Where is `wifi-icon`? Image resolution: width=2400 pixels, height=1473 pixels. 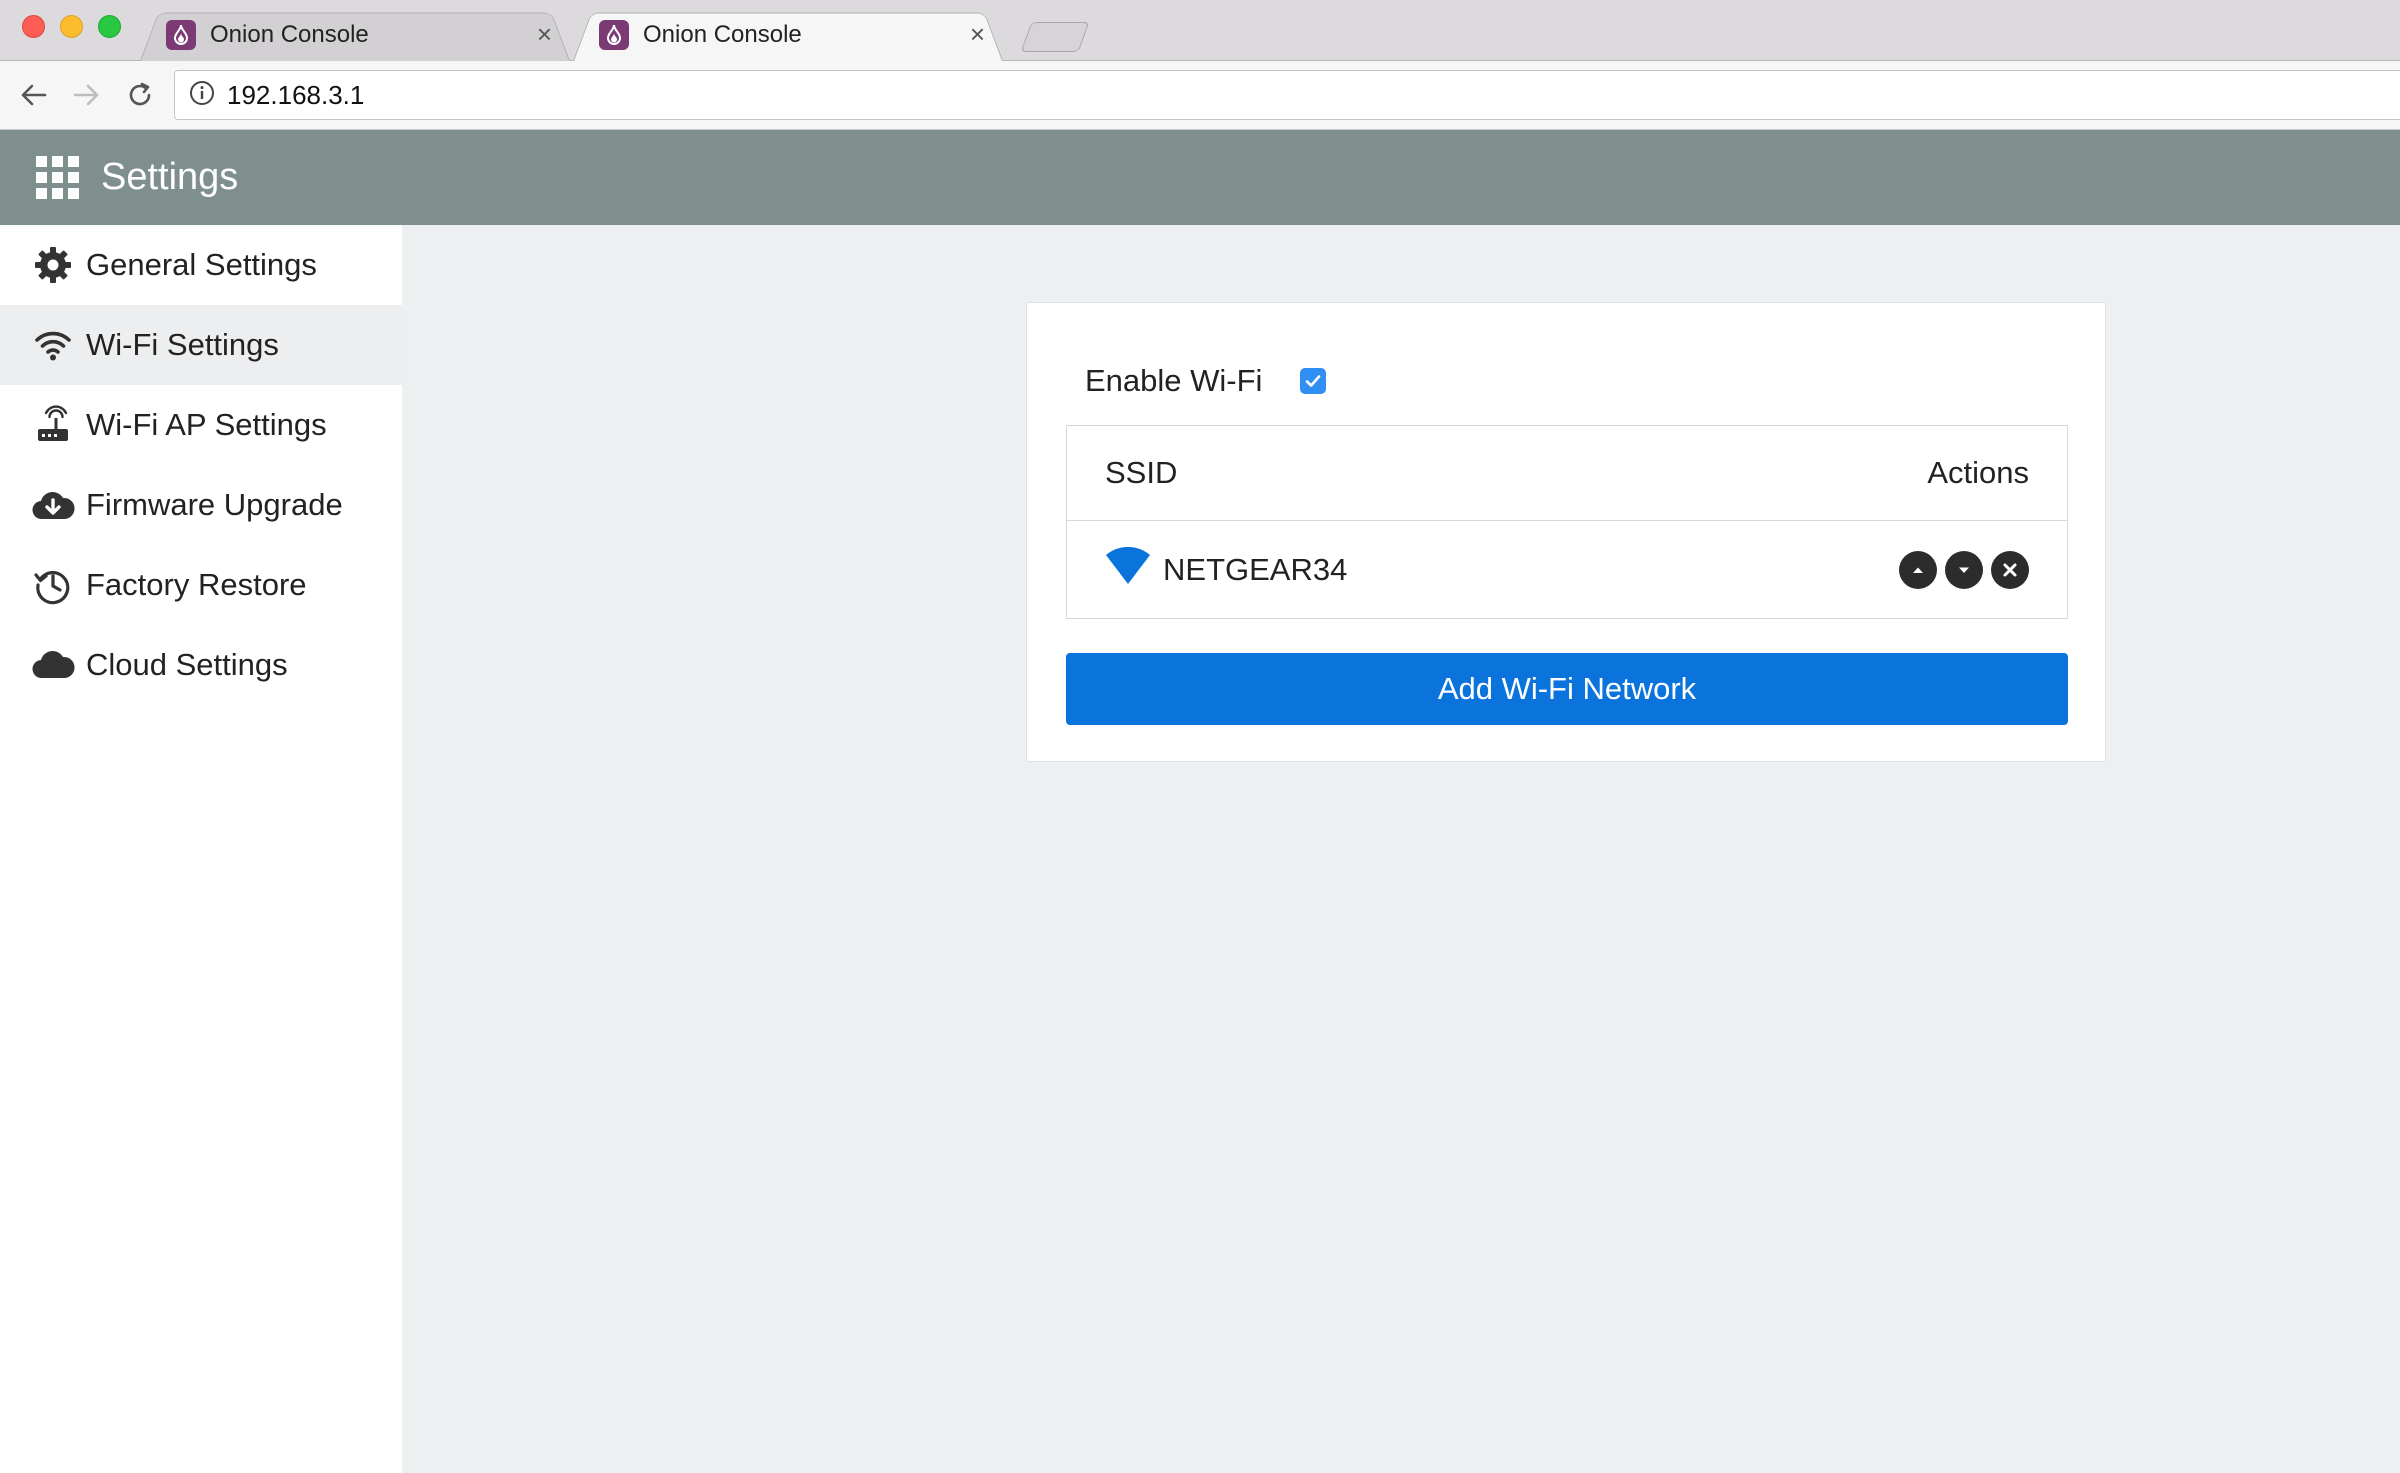 wifi-icon is located at coordinates (53, 345).